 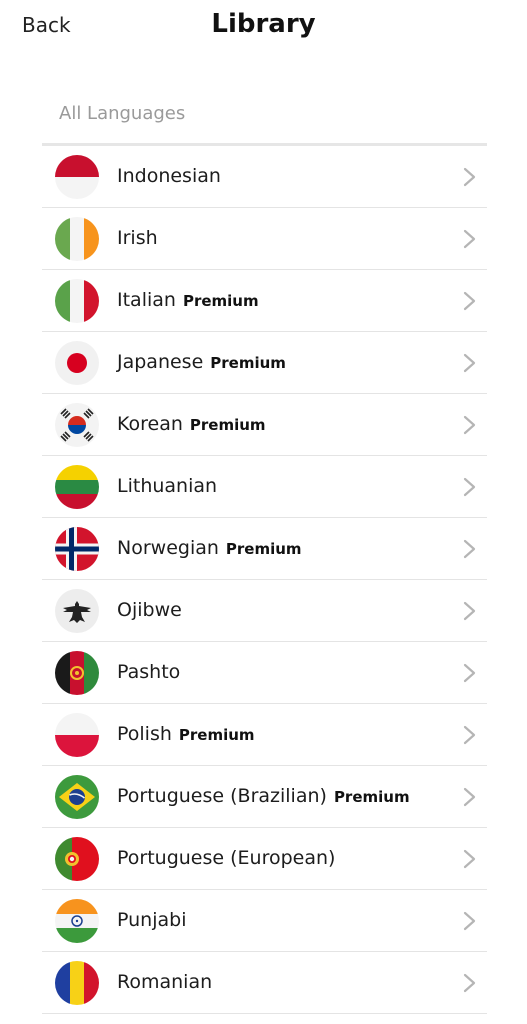 I want to click on poland-flag-icon, so click(x=77, y=735).